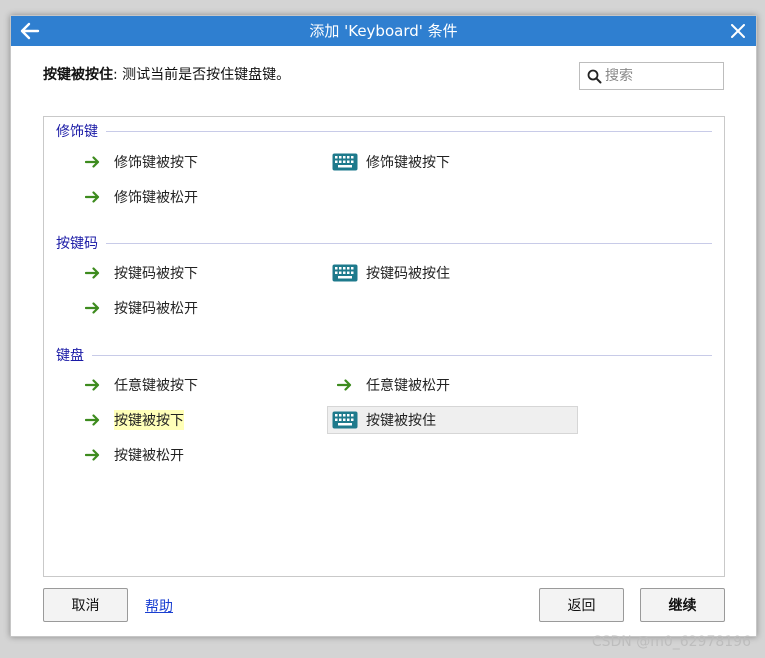 The image size is (765, 658). Describe the element at coordinates (452, 420) in the screenshot. I see `list-item-key-held: 按键被按住` at that location.